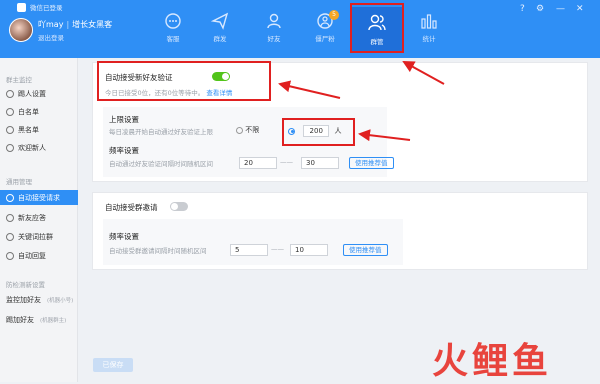 This screenshot has width=600, height=384. What do you see at coordinates (51, 37) in the screenshot?
I see `logout-link: 退出登录` at bounding box center [51, 37].